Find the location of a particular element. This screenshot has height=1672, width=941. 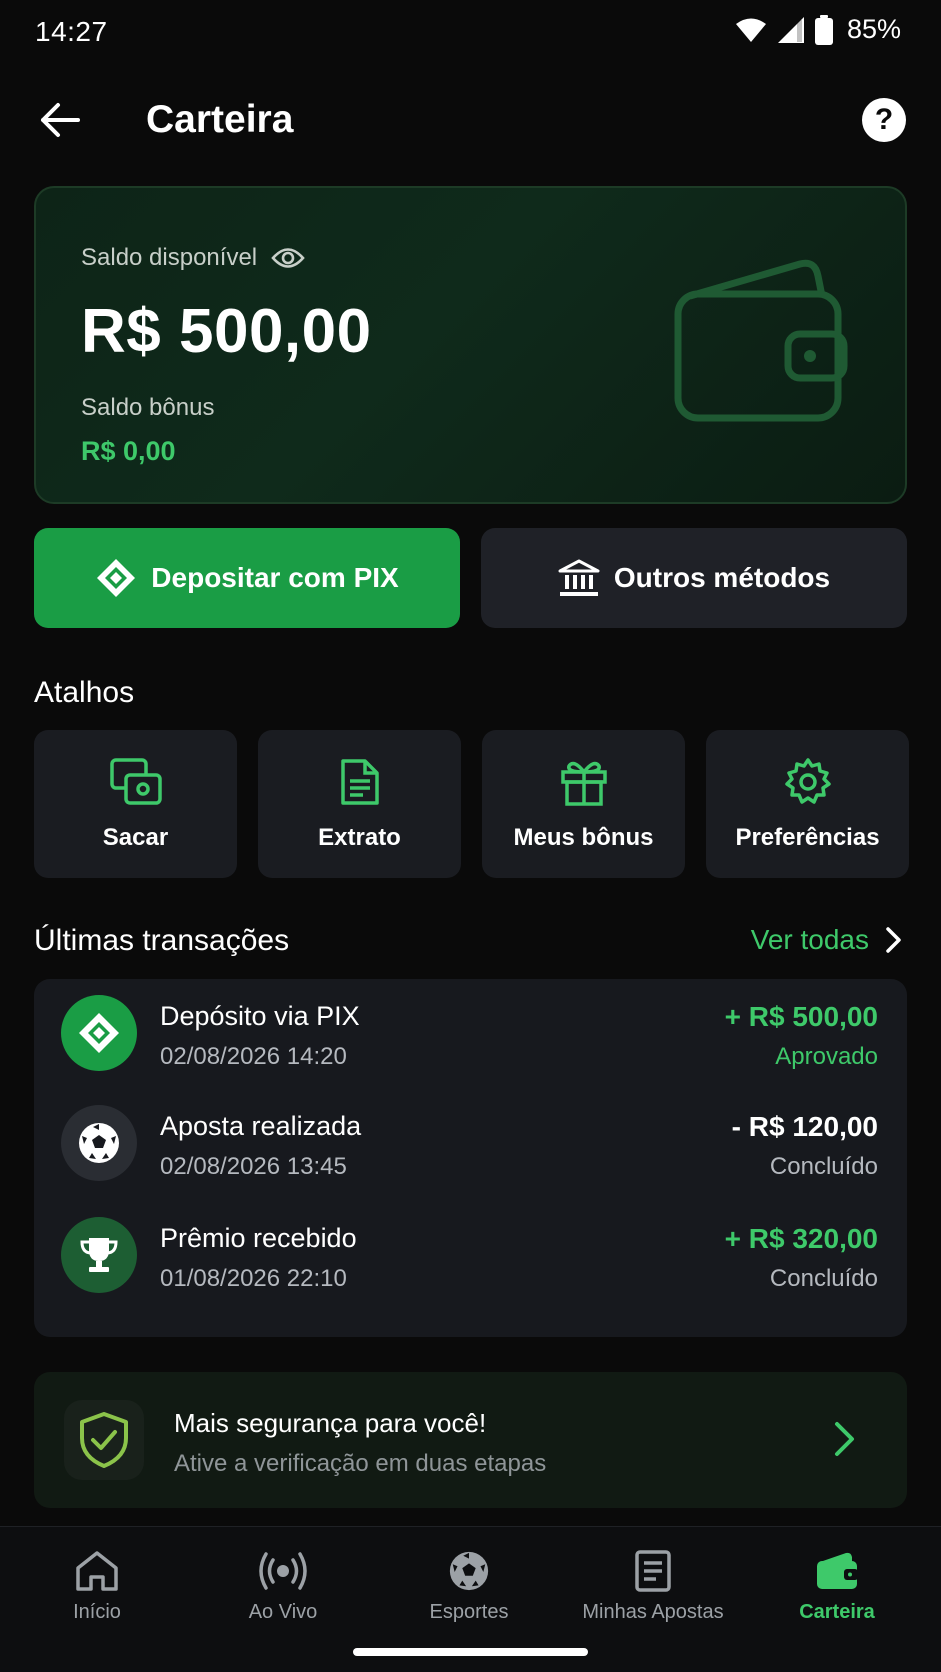

shortcut-extrato: Extrato is located at coordinates (359, 804).